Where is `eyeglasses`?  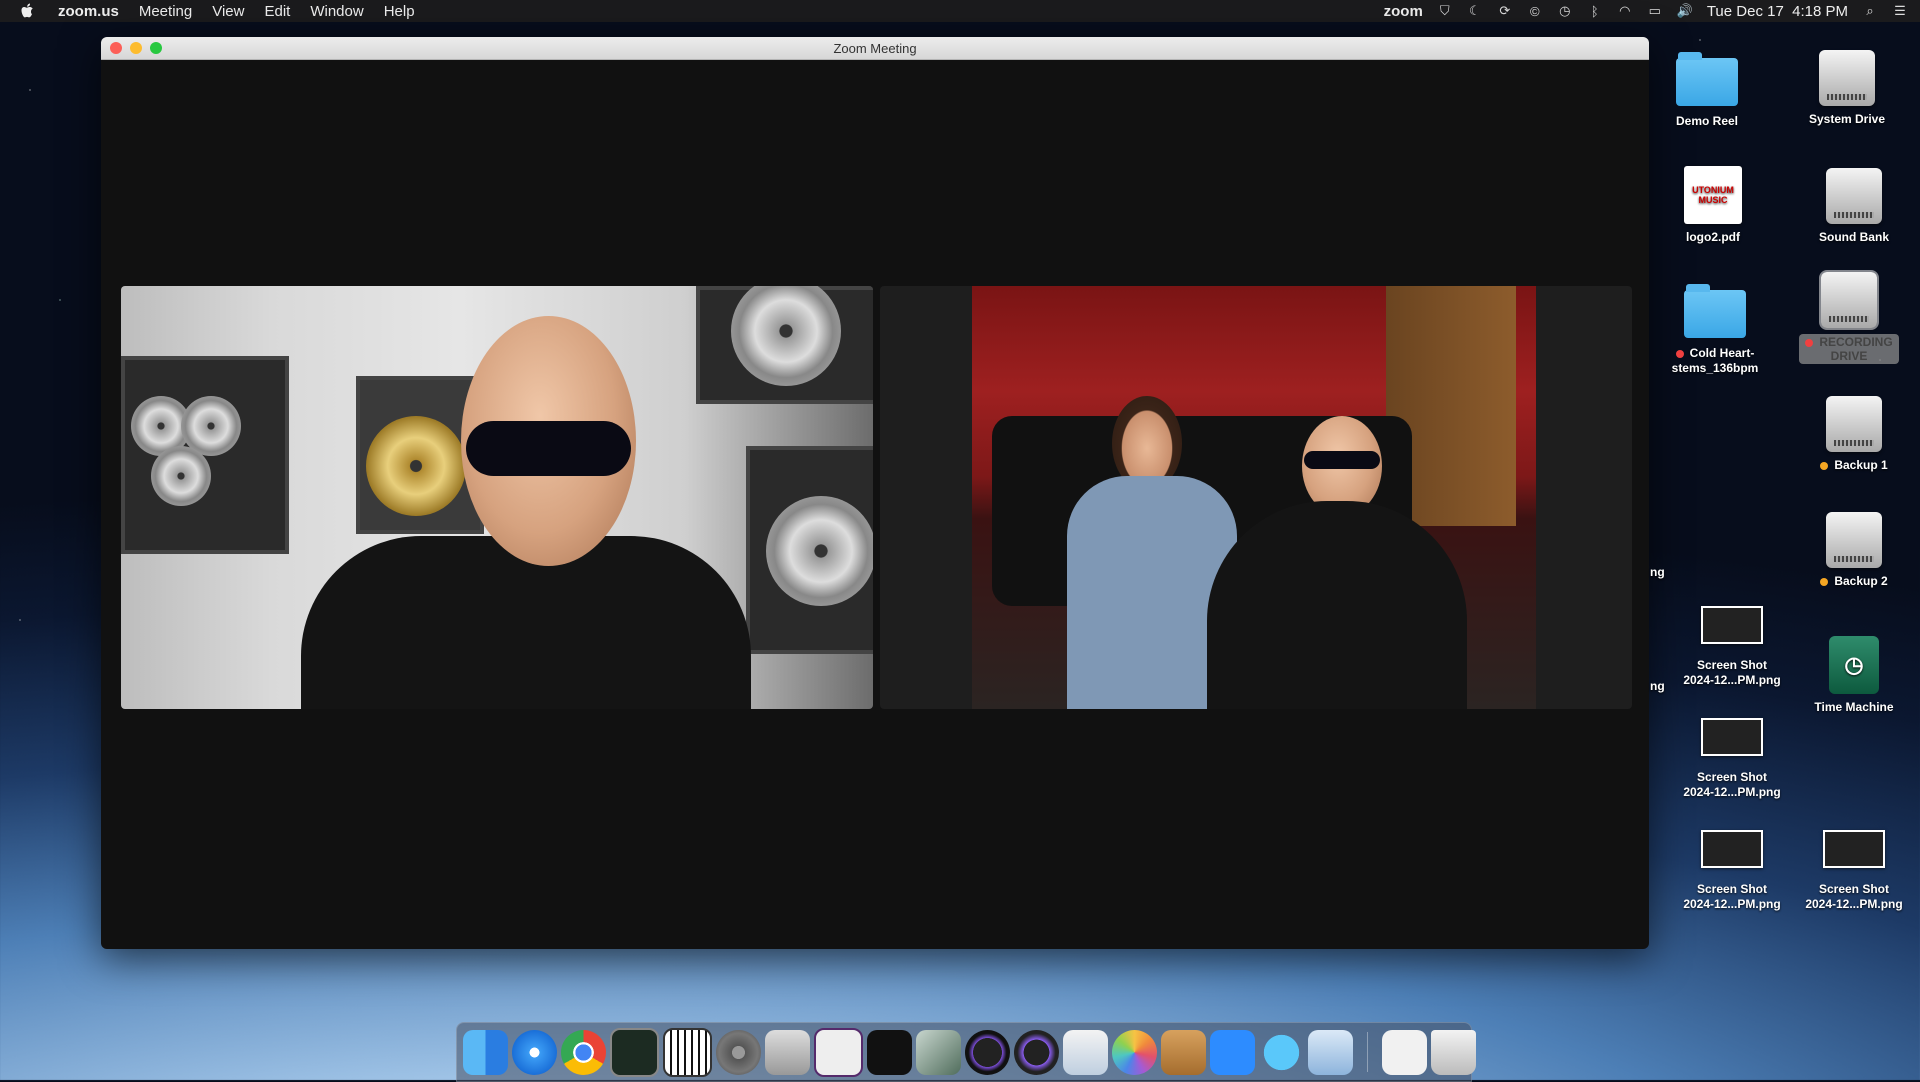
eyeglasses is located at coordinates (1342, 460).